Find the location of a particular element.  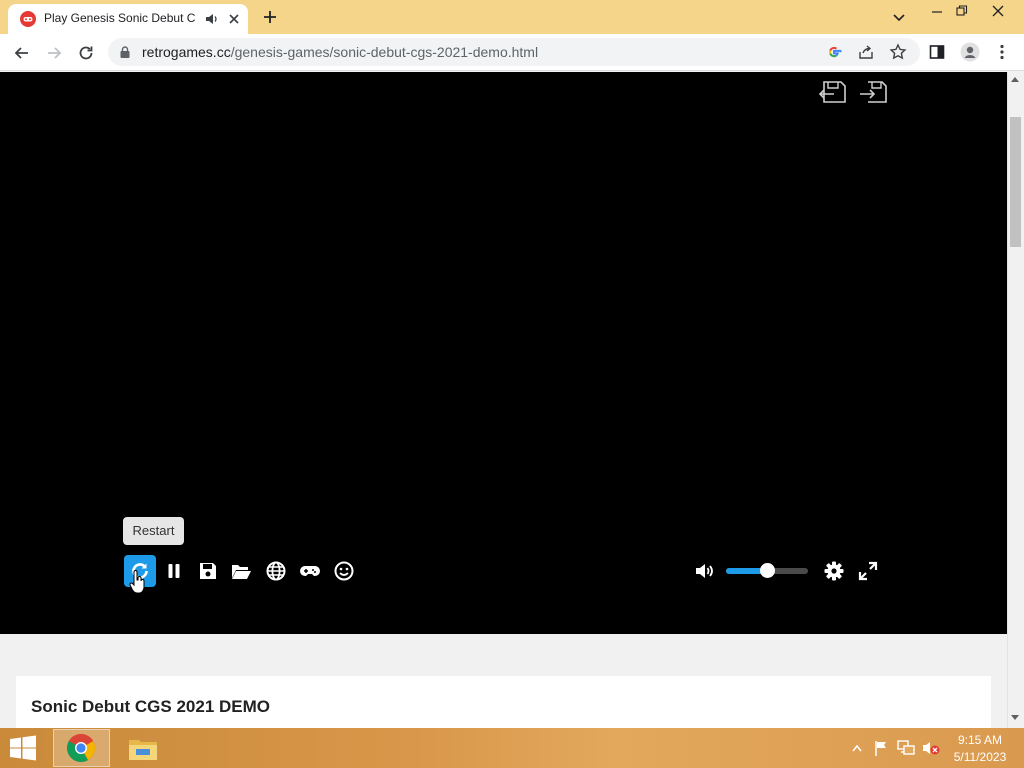

restore-icon is located at coordinates (962, 11).